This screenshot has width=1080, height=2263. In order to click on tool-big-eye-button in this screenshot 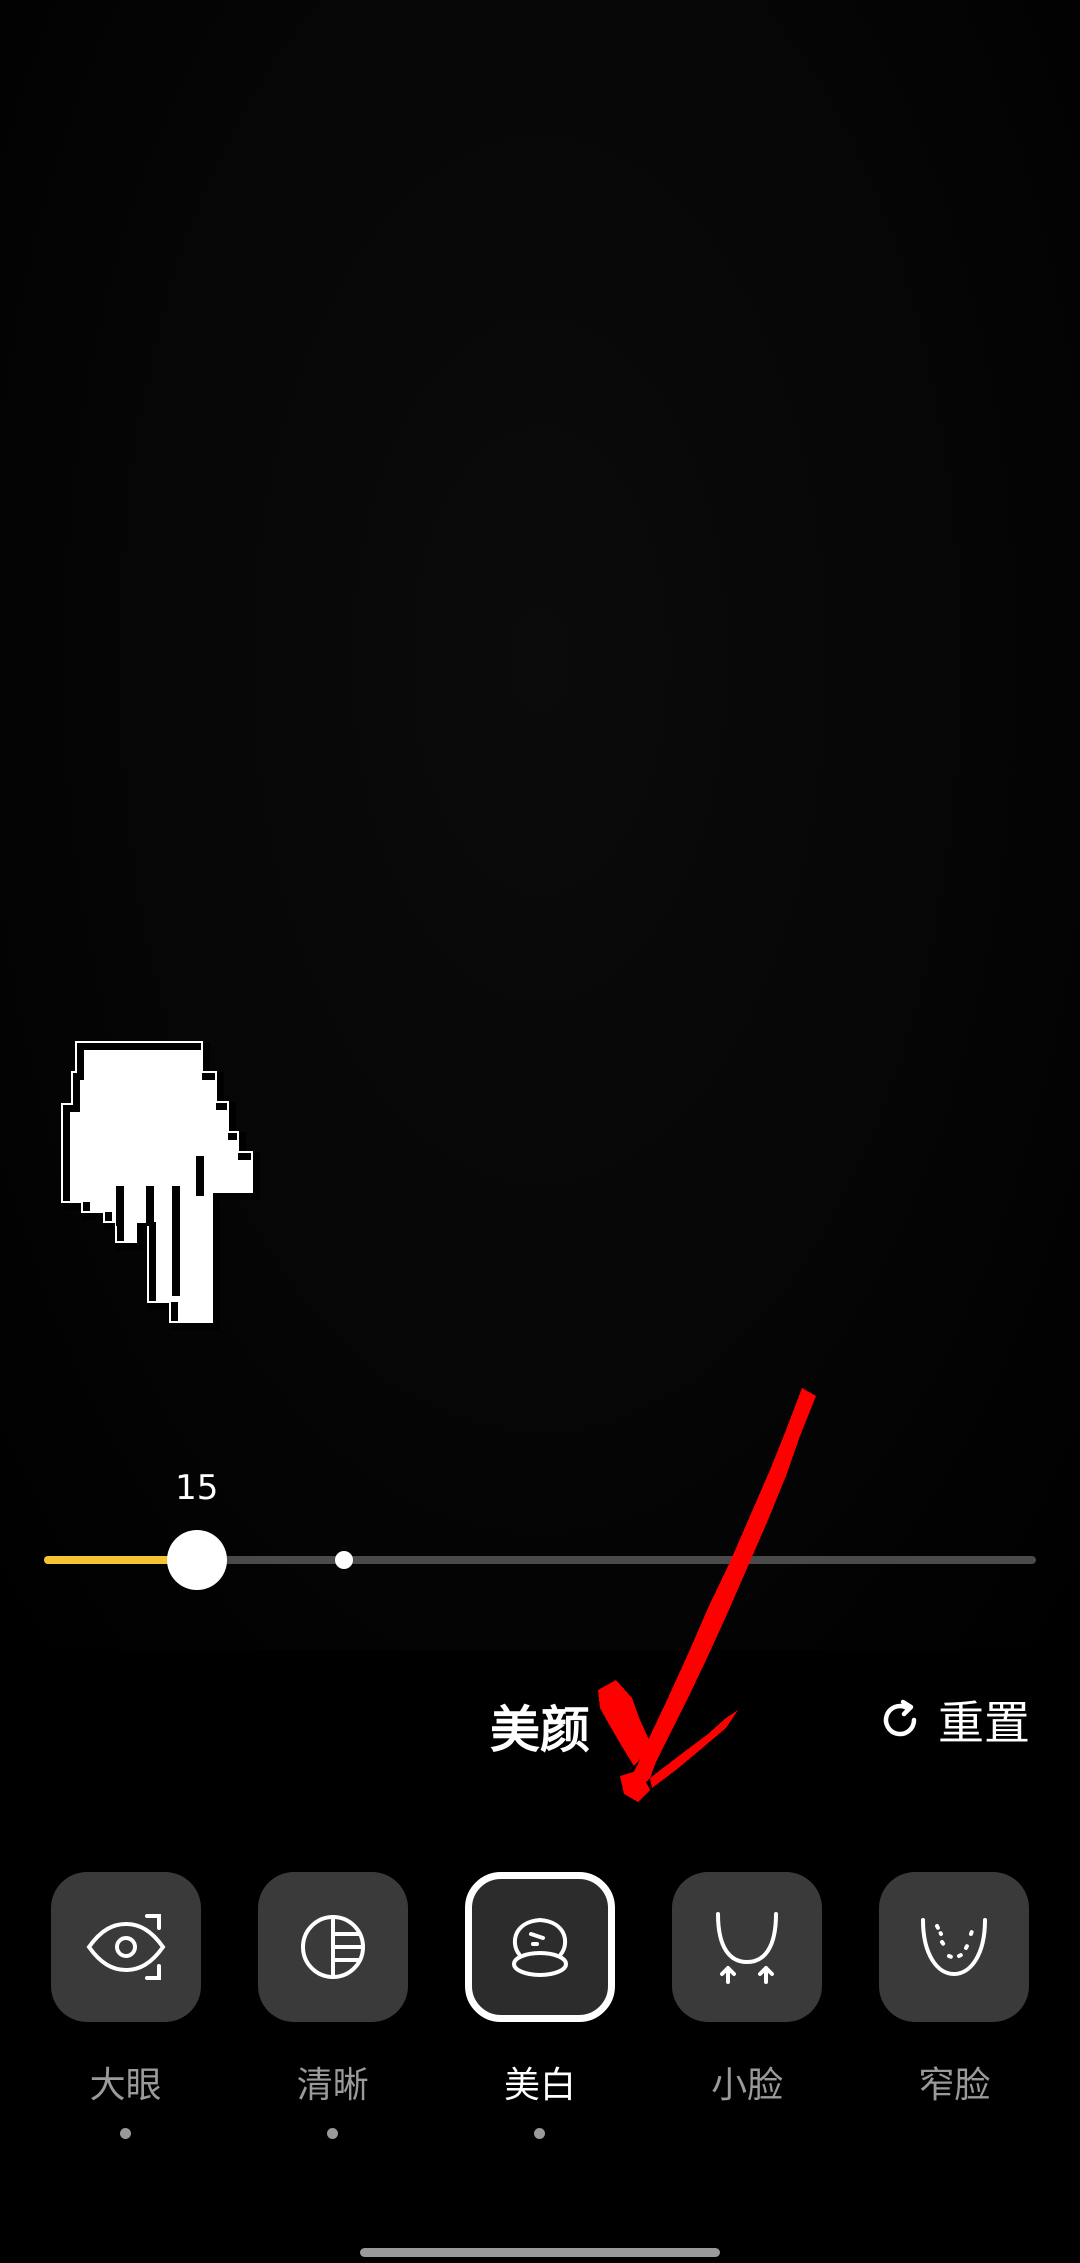, I will do `click(125, 1947)`.